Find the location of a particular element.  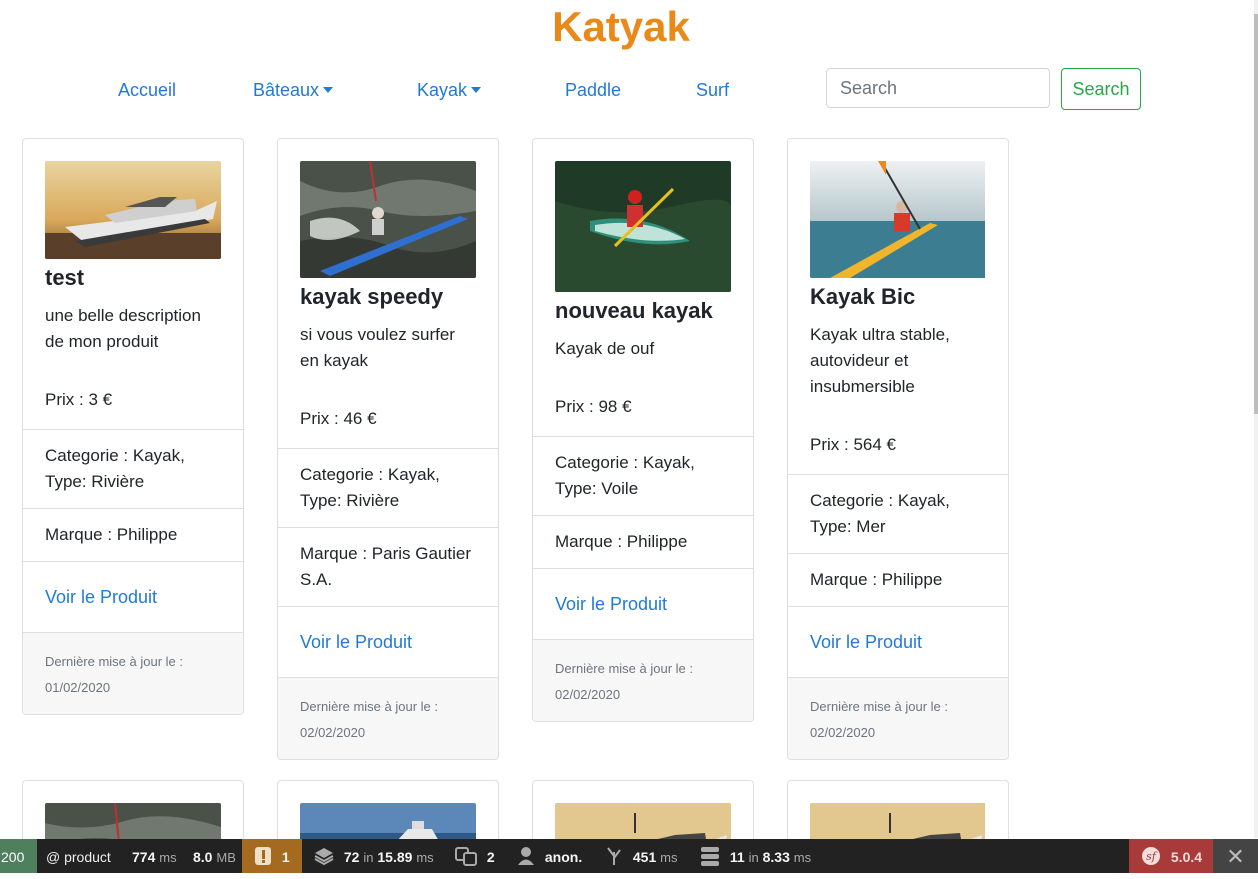

product-description: une belle description de mon produit is located at coordinates (123, 328).